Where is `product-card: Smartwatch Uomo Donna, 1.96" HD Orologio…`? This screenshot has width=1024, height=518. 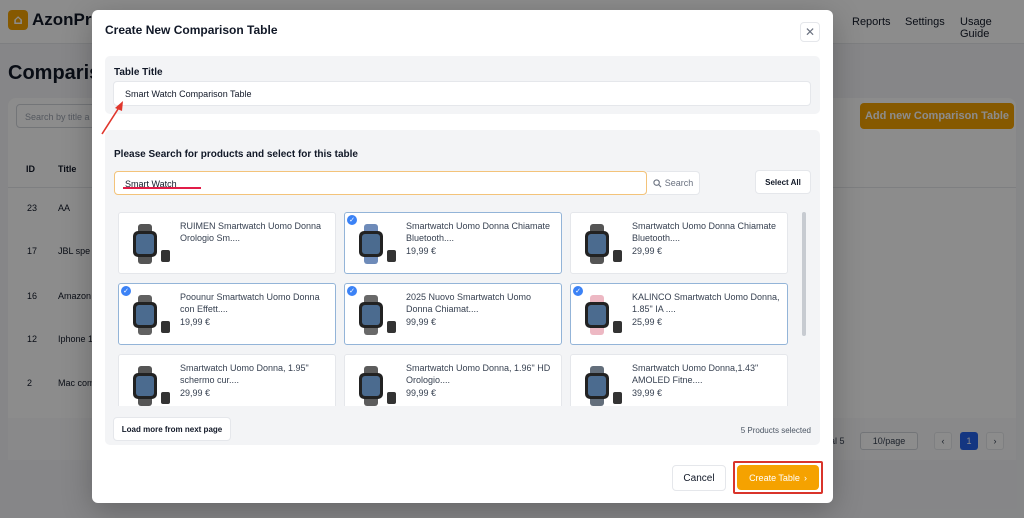
product-card: Smartwatch Uomo Donna, 1.96" HD Orologio… is located at coordinates (453, 380).